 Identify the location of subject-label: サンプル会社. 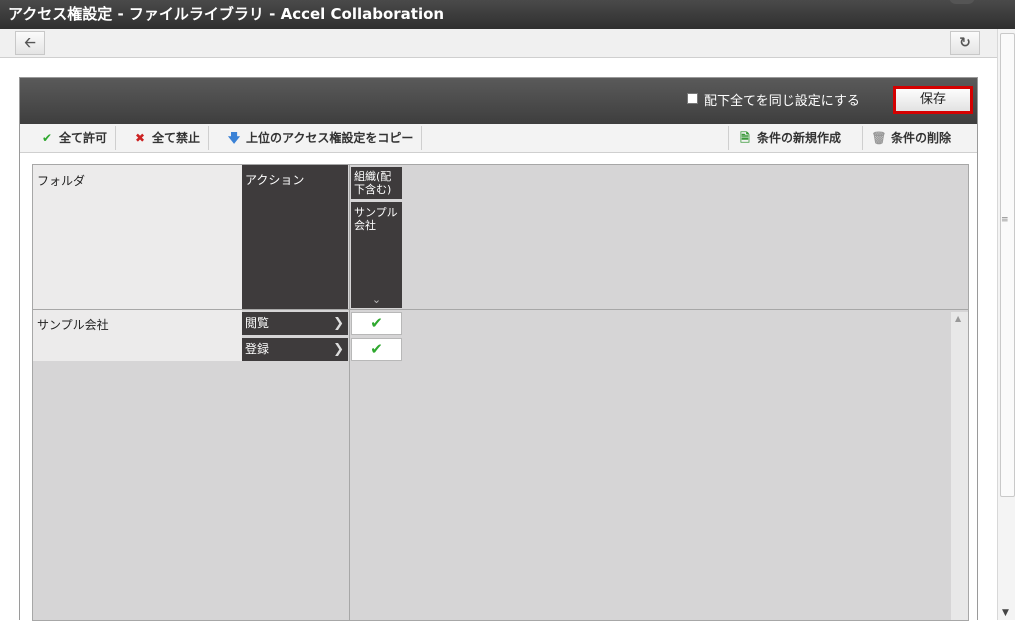
(376, 219).